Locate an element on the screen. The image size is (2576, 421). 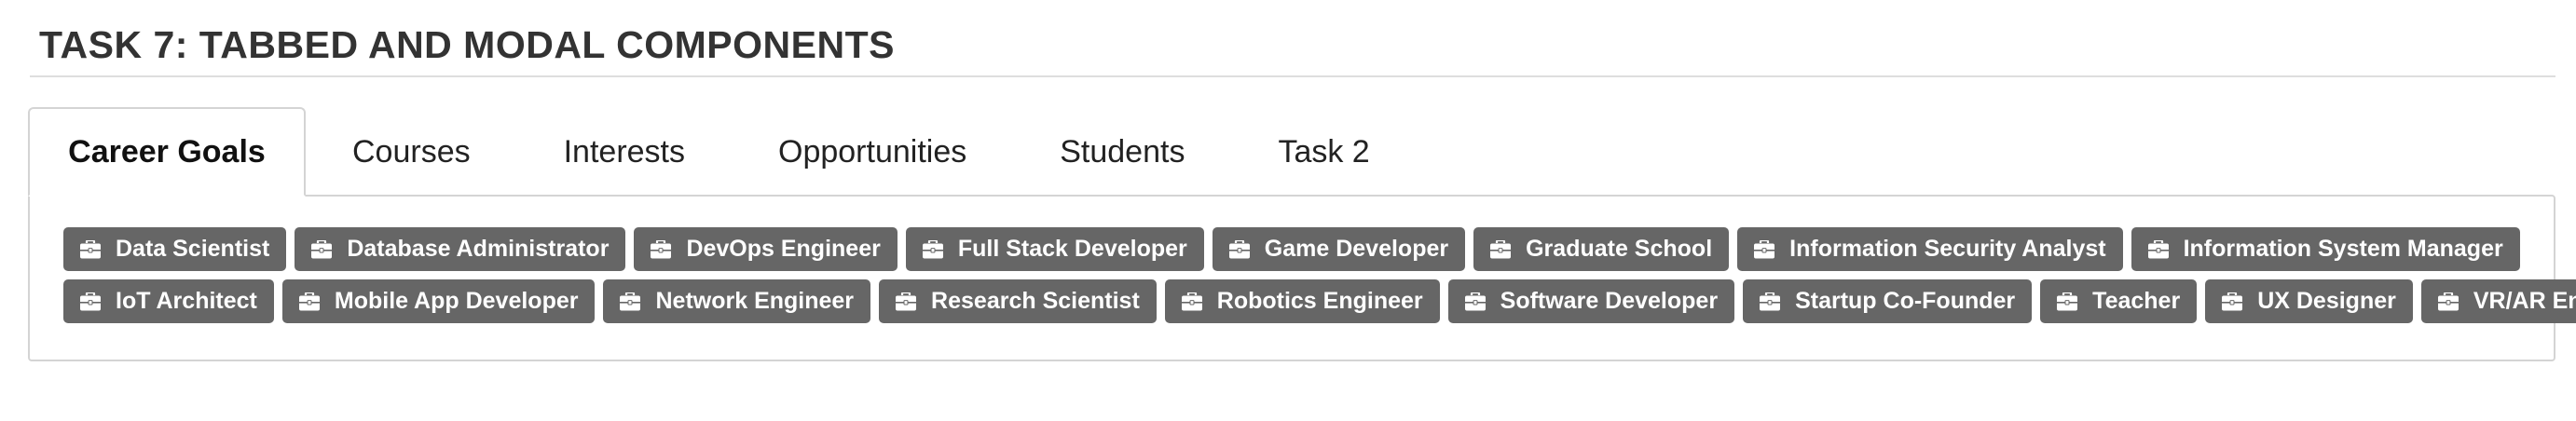
badge-label: Software Developer is located at coordinates (1609, 301).